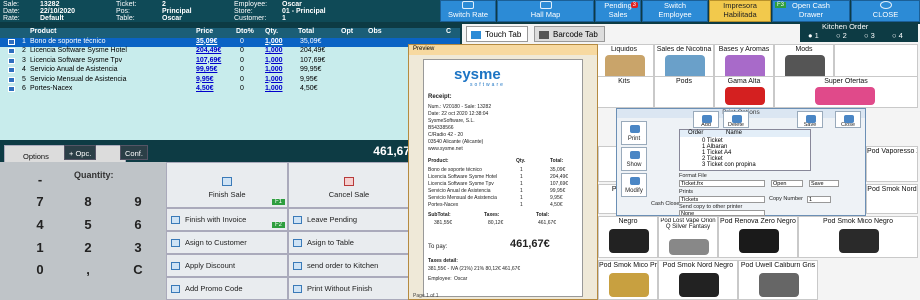  I want to click on product-tile: Pod Smok Mico Prism Gold, so click(628, 280).